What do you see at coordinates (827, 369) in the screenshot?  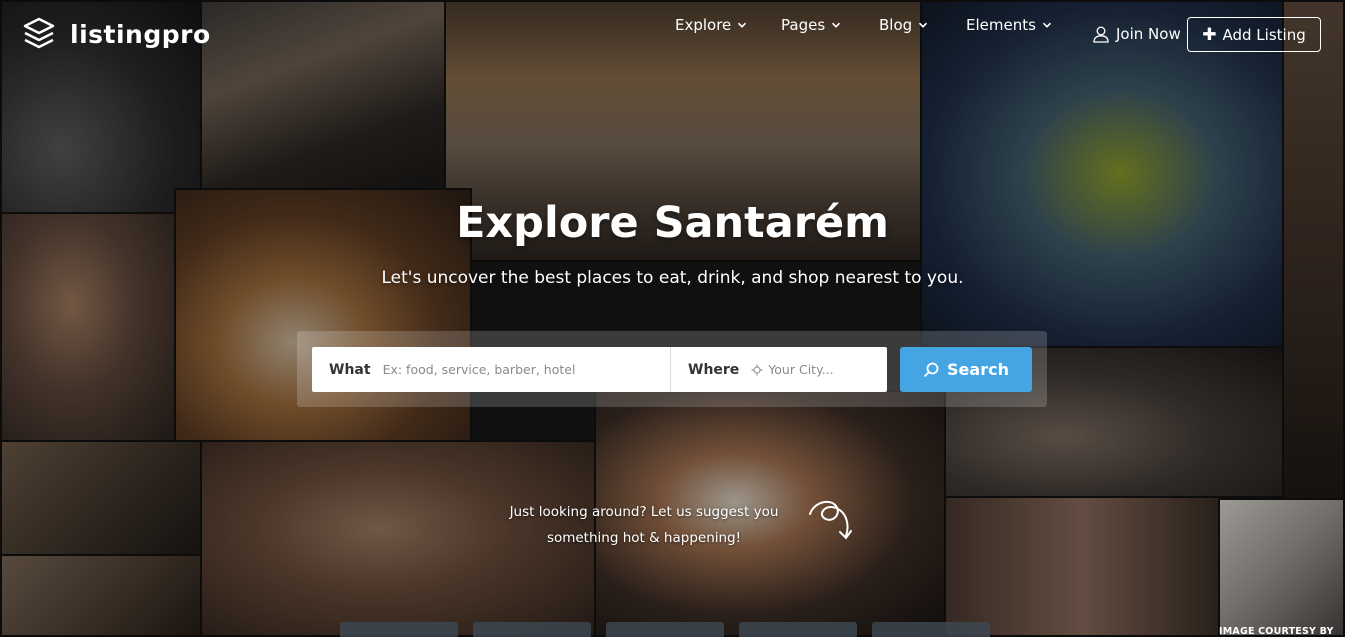 I see `where-input` at bounding box center [827, 369].